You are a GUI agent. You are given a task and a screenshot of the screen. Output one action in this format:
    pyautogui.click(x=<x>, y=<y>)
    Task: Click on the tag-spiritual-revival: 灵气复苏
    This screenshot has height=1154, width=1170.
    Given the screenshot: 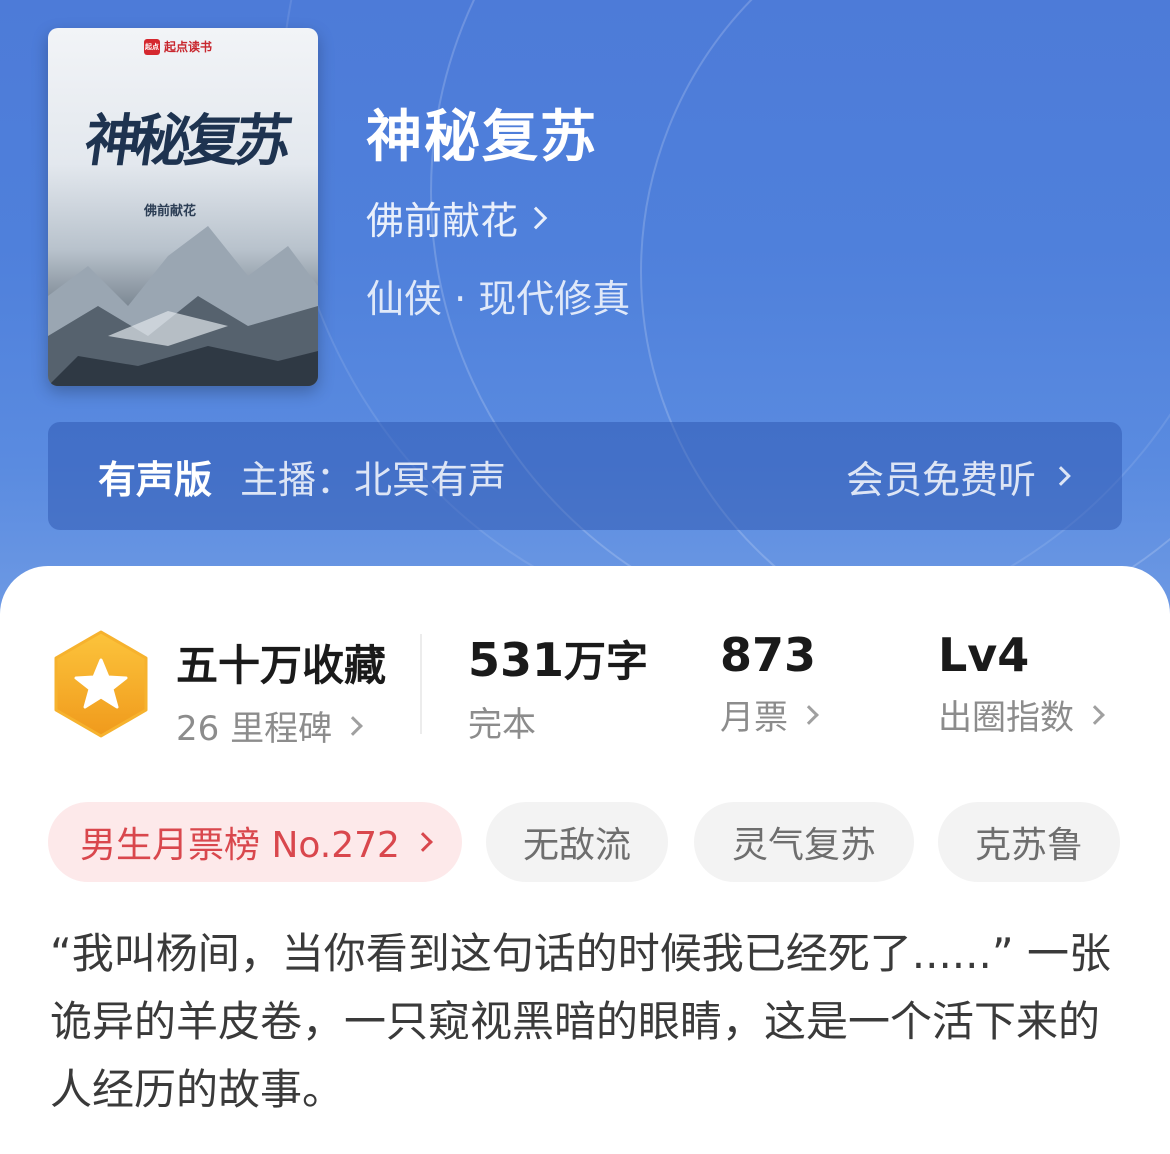 What is the action you would take?
    pyautogui.click(x=804, y=842)
    